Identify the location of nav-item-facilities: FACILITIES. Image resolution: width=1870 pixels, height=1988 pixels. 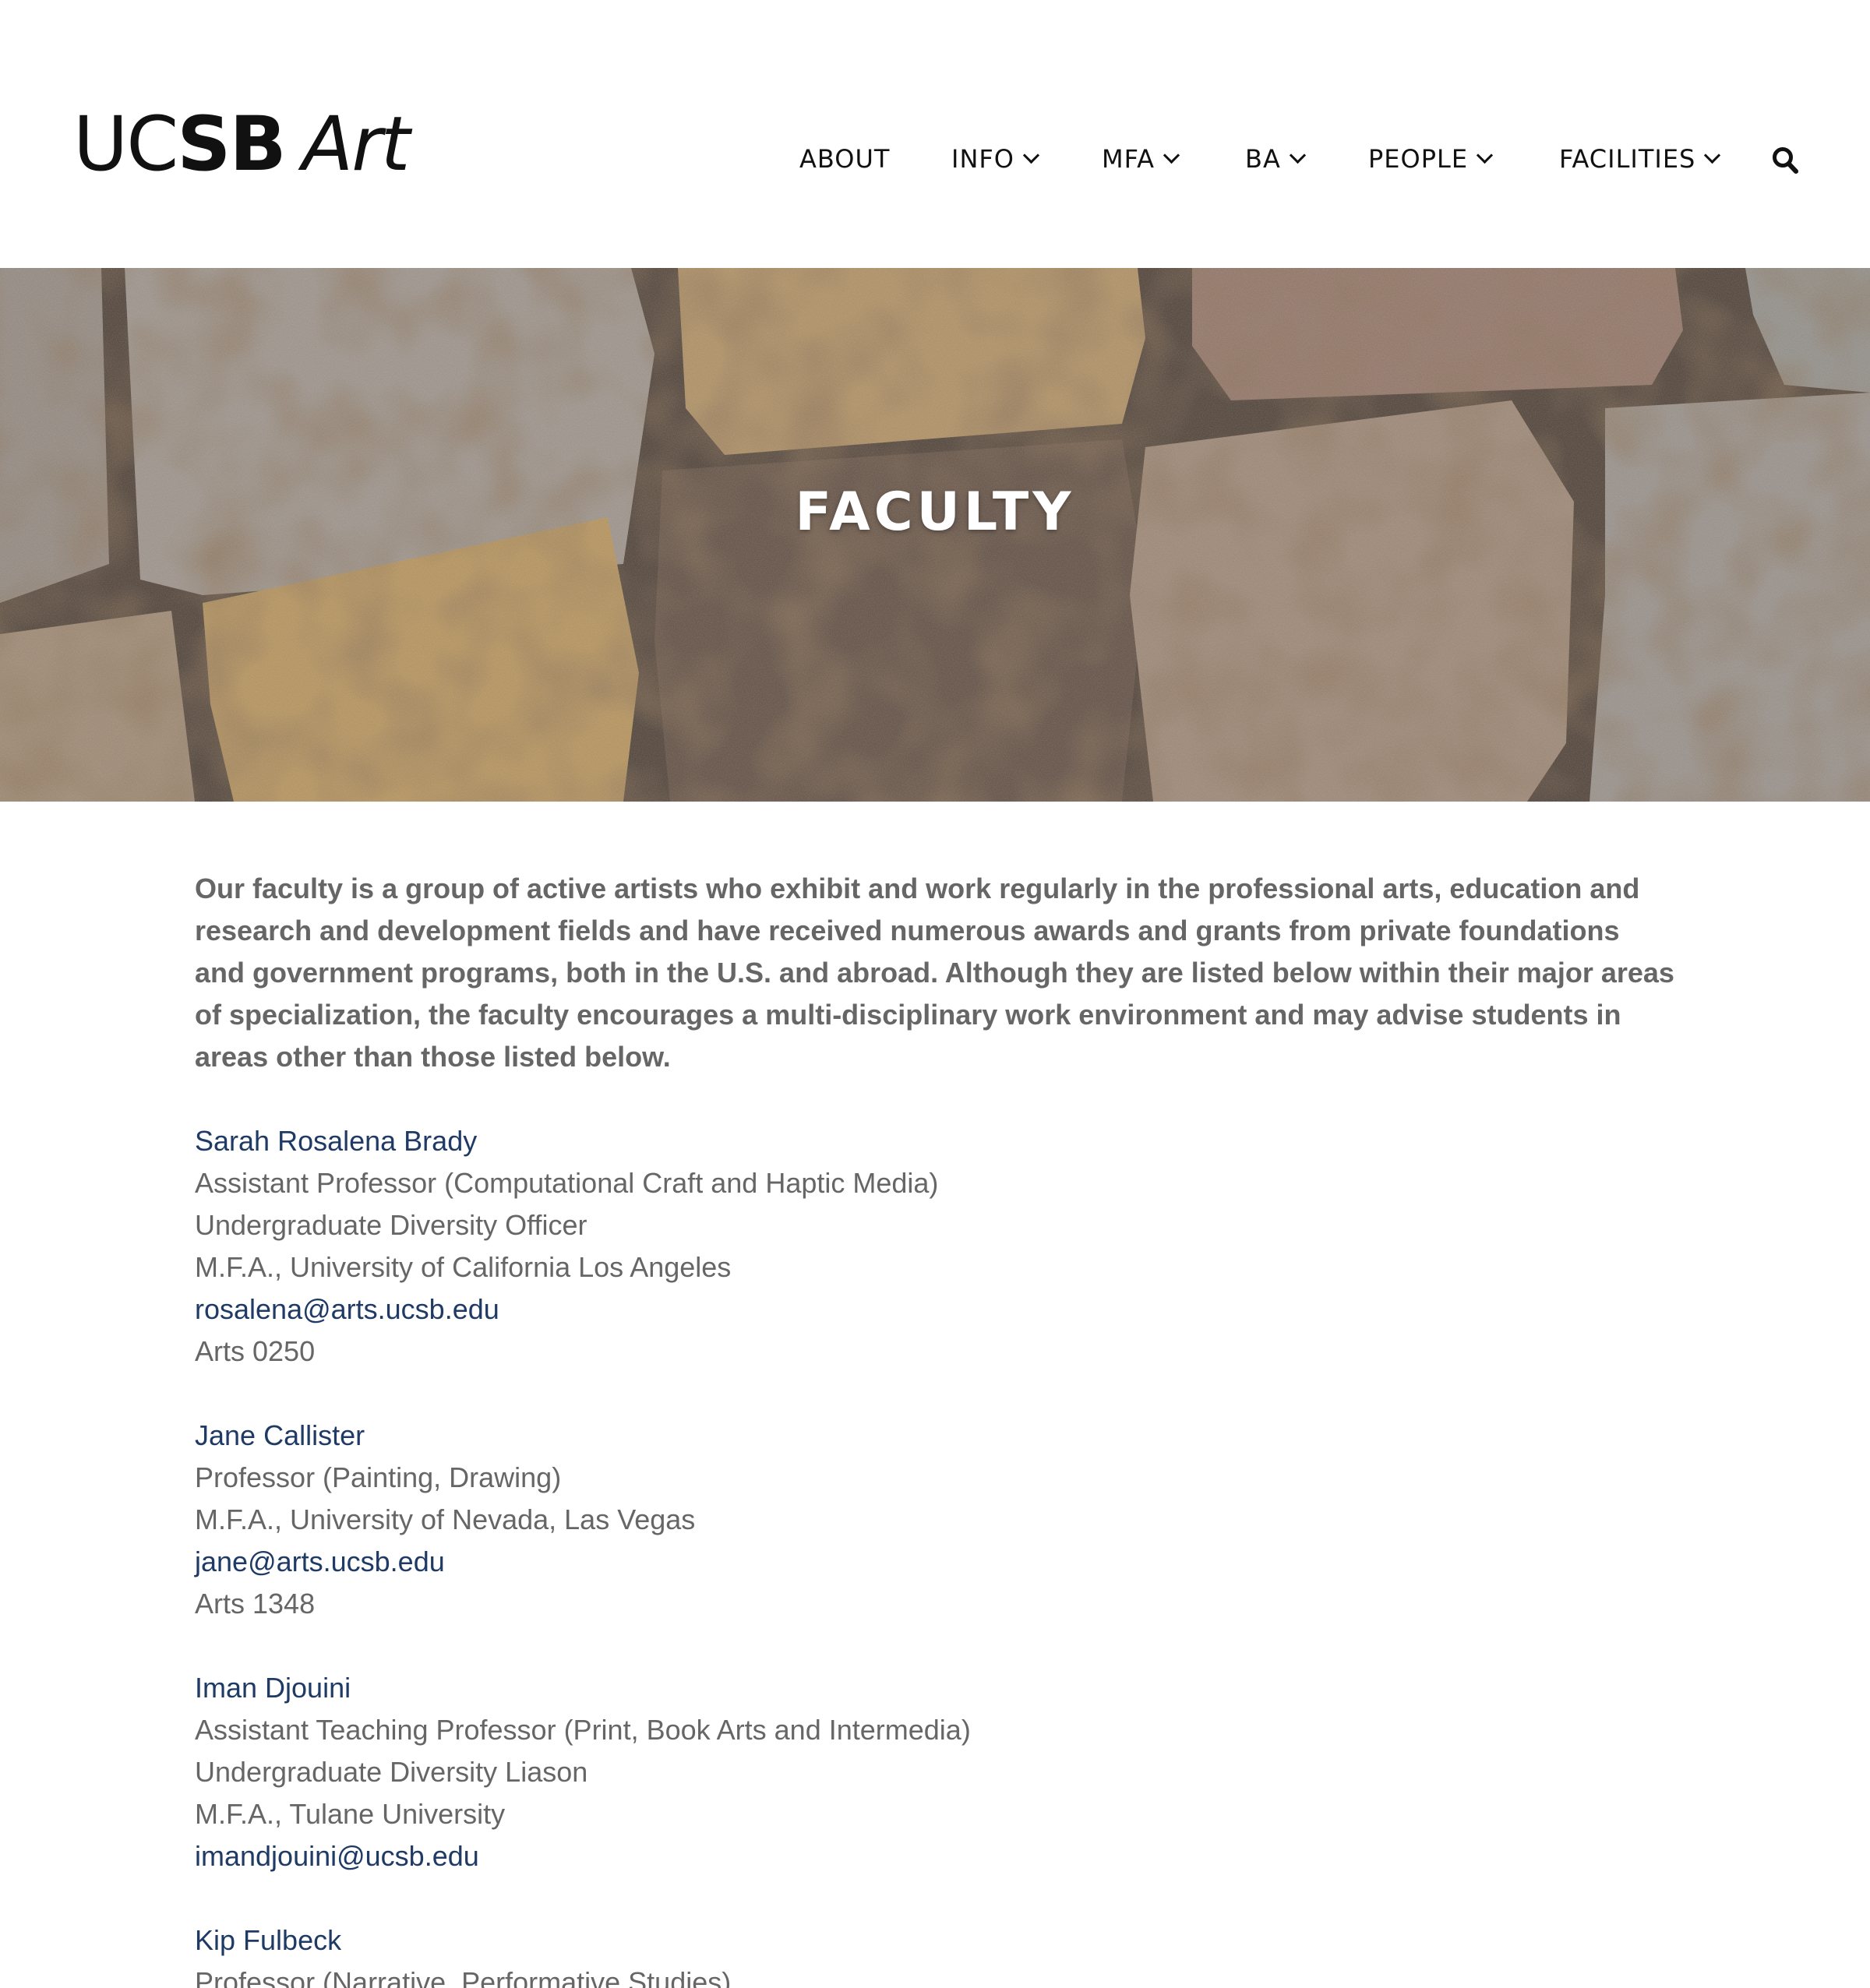
(1640, 159).